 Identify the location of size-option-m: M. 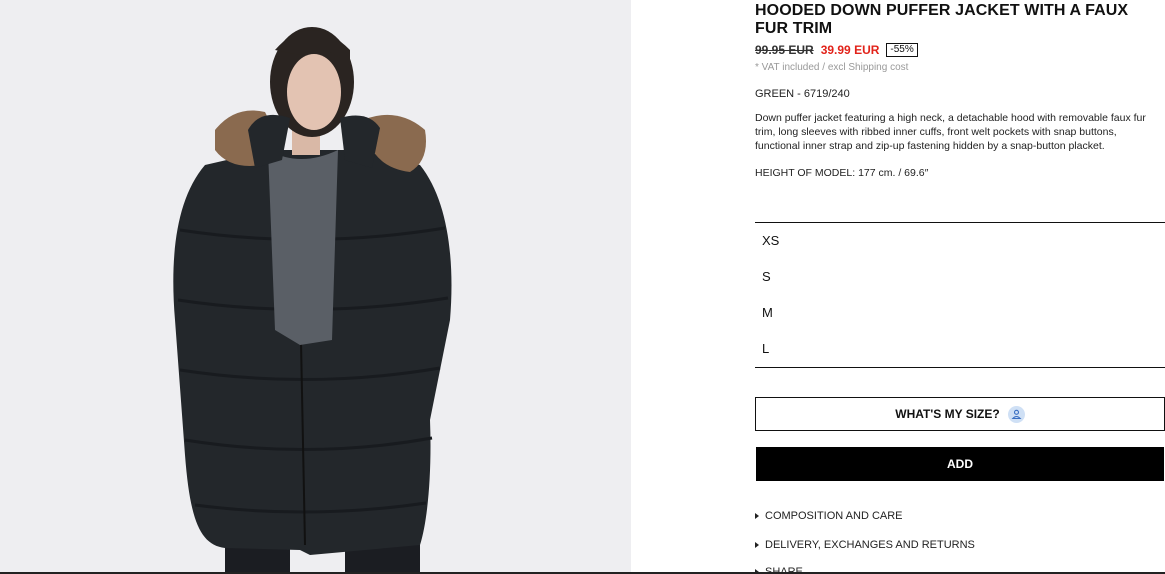
(960, 313).